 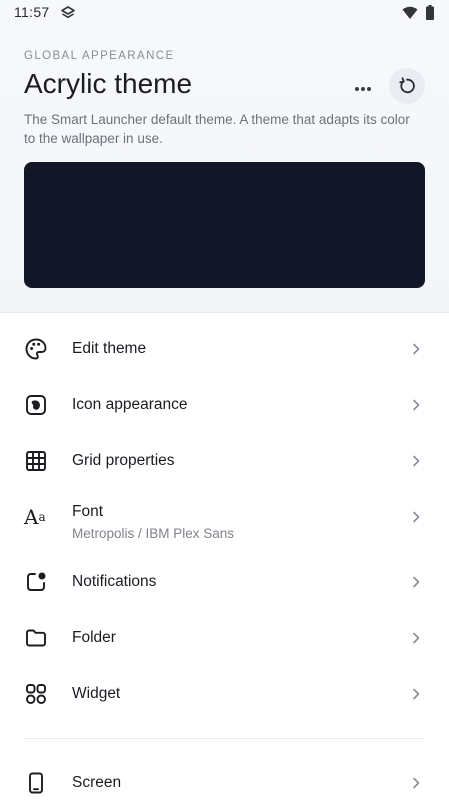 What do you see at coordinates (99, 56) in the screenshot?
I see `section-overline: GLOBAL APPEARANCE` at bounding box center [99, 56].